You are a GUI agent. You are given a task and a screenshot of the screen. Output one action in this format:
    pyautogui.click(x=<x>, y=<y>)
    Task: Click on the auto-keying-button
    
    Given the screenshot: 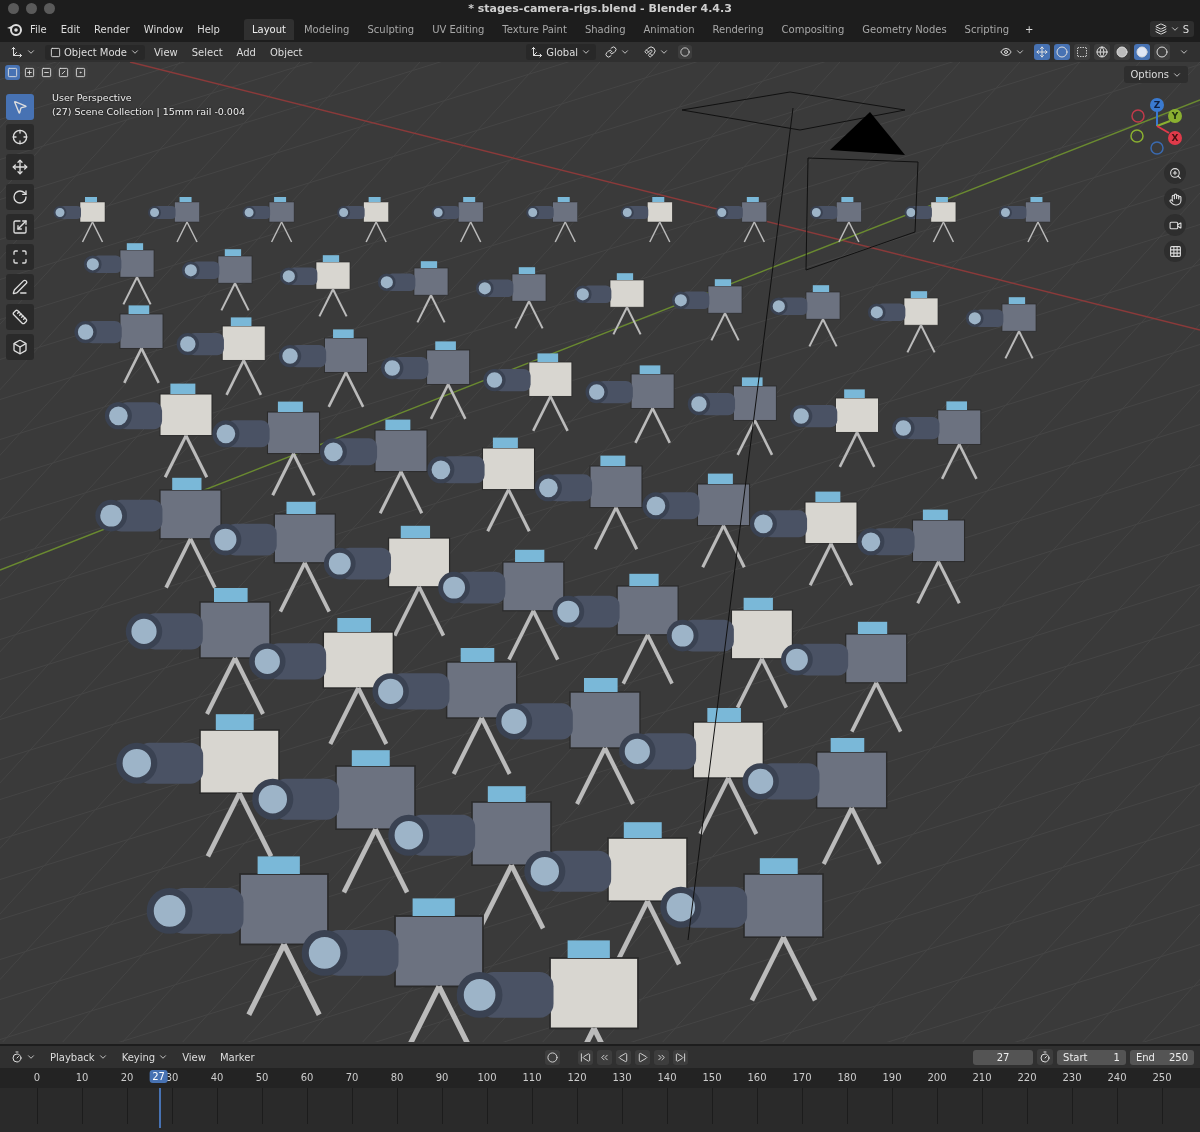 What is the action you would take?
    pyautogui.click(x=552, y=1057)
    